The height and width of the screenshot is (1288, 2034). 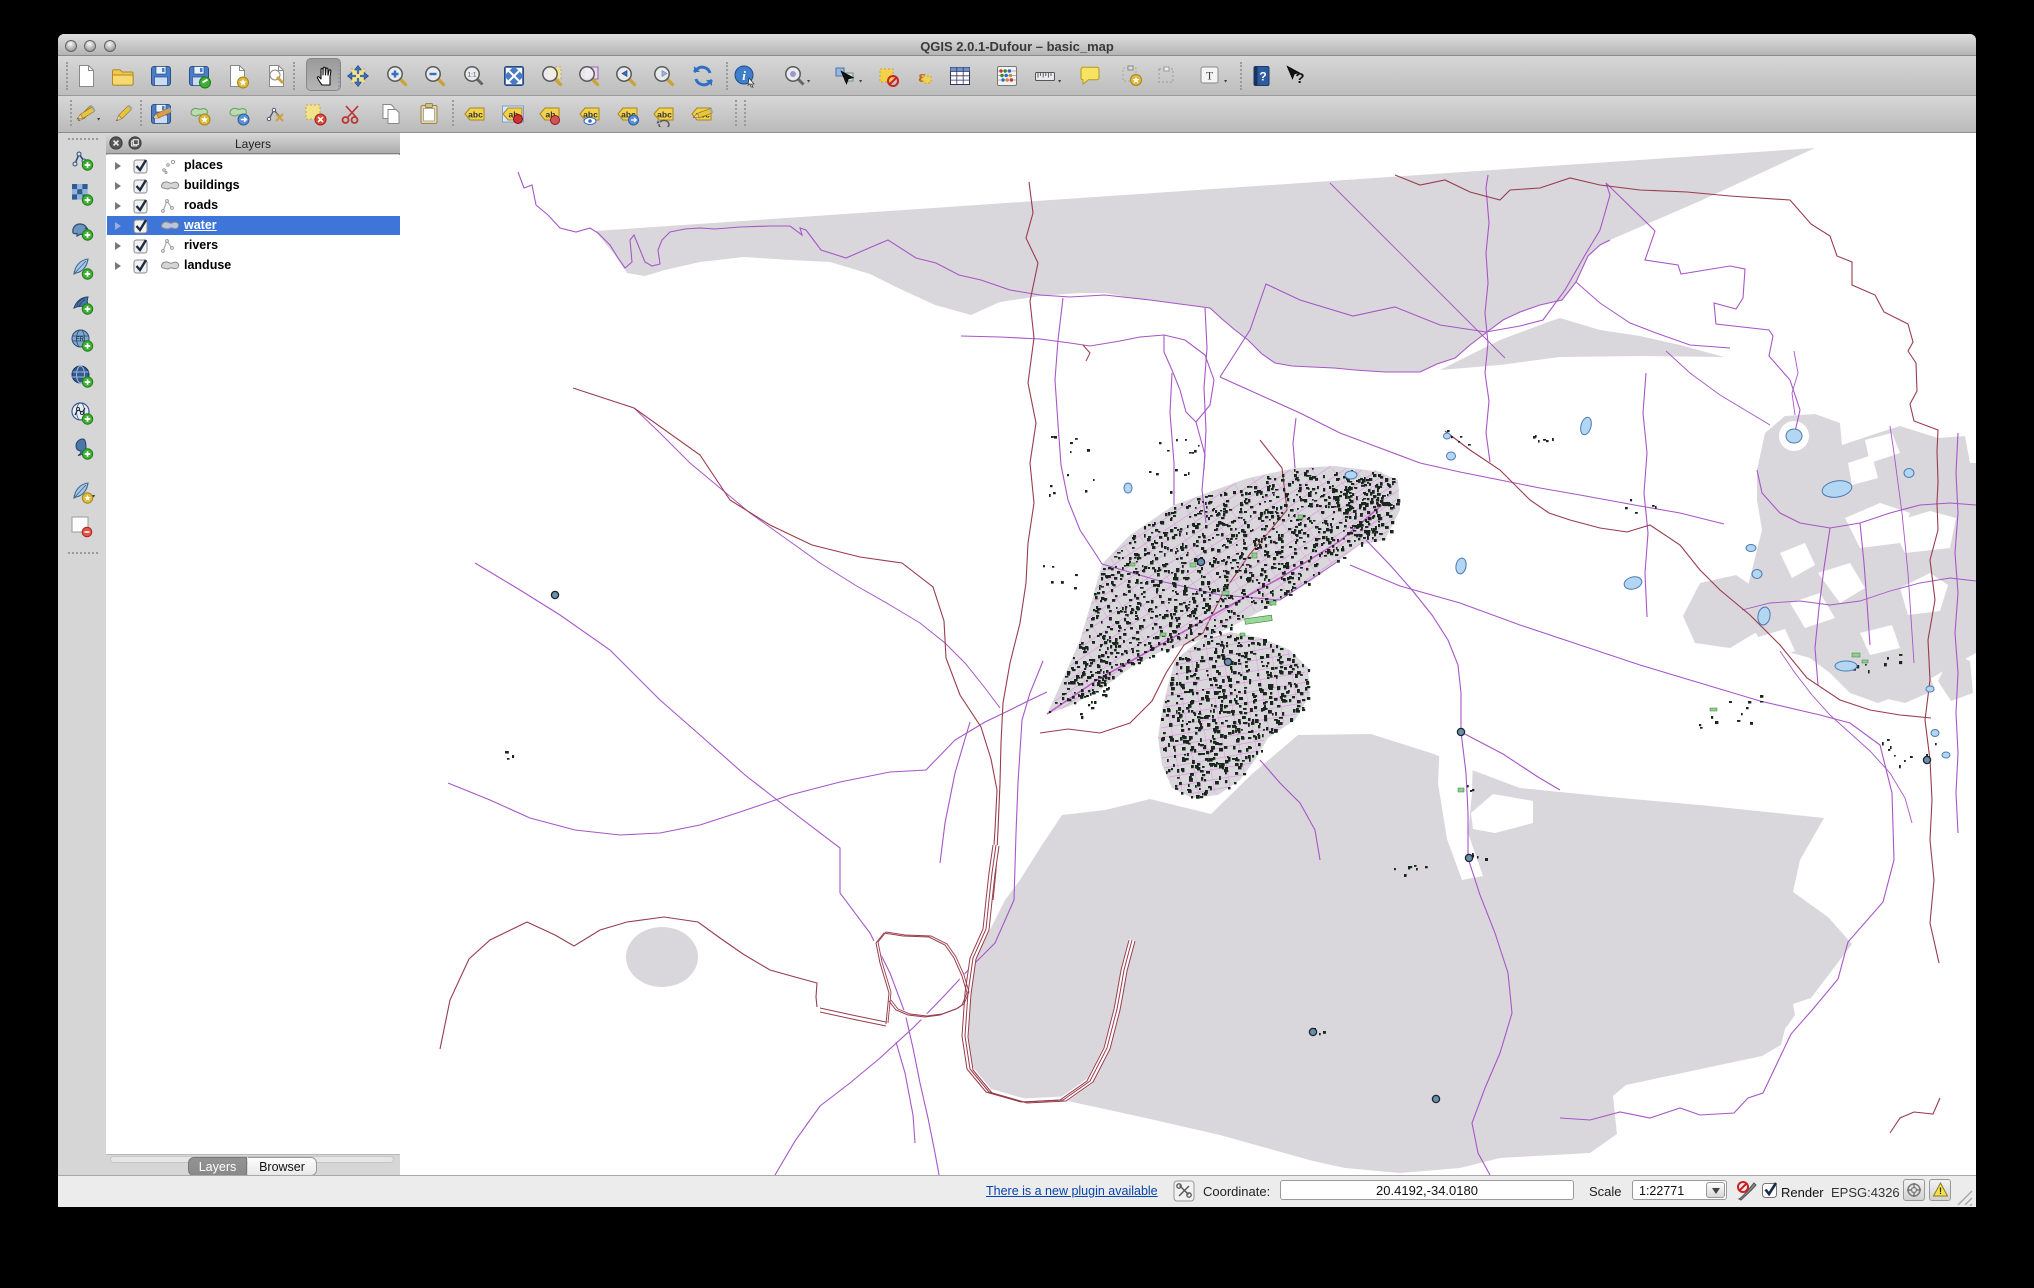 What do you see at coordinates (471, 75) in the screenshot?
I see `svg-text: 1:1` at bounding box center [471, 75].